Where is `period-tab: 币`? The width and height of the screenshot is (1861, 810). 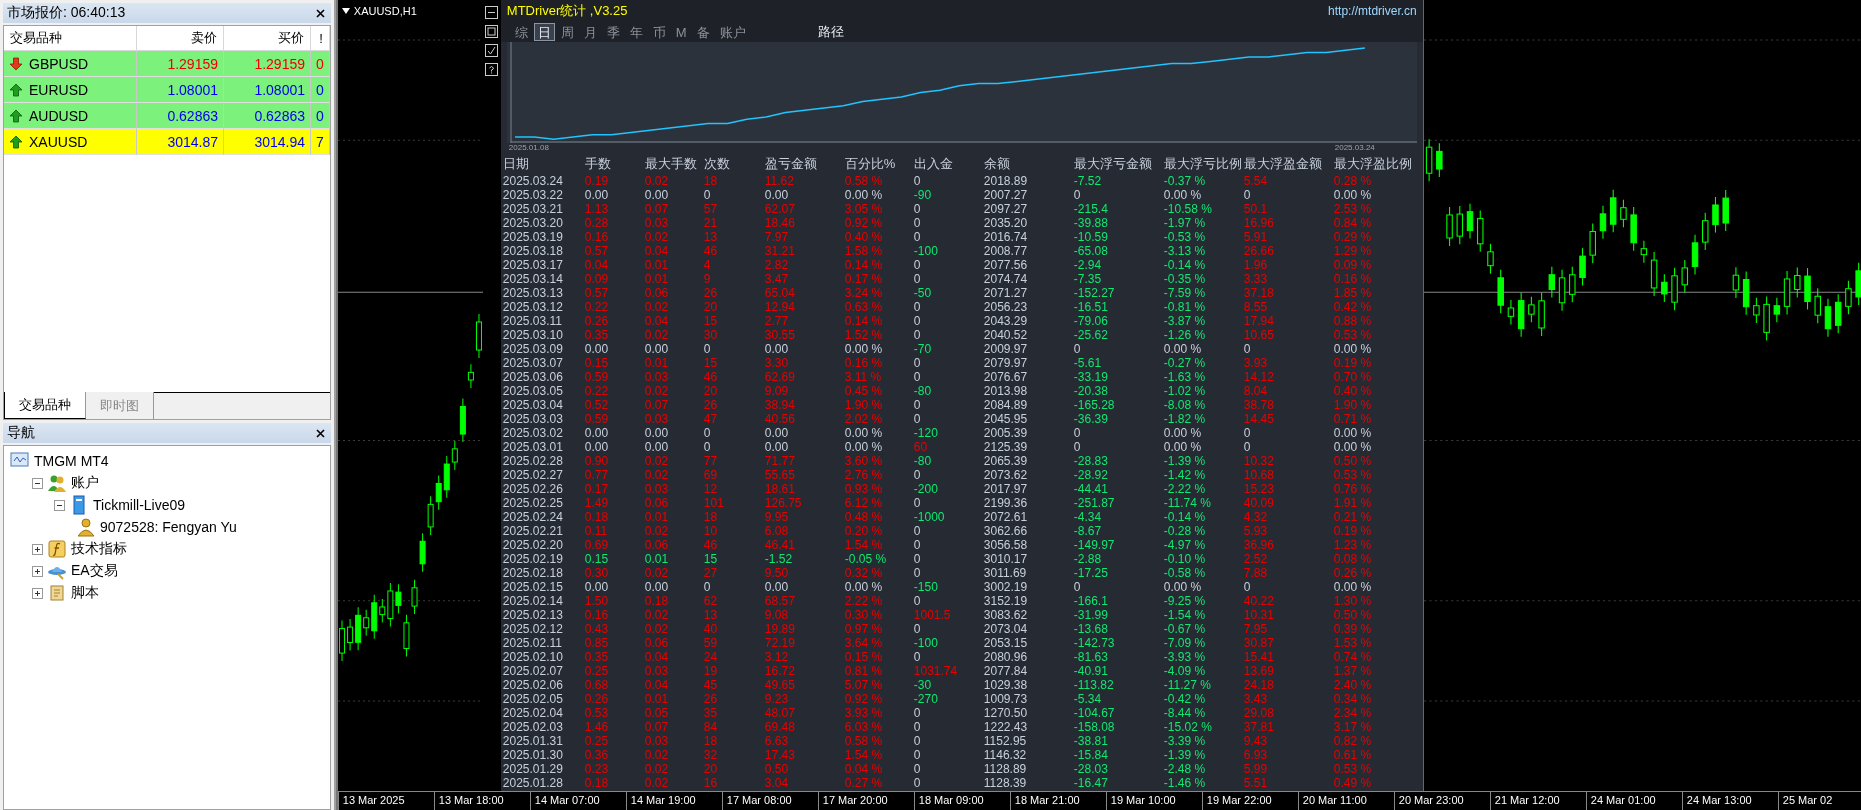
period-tab: 币 is located at coordinates (659, 32).